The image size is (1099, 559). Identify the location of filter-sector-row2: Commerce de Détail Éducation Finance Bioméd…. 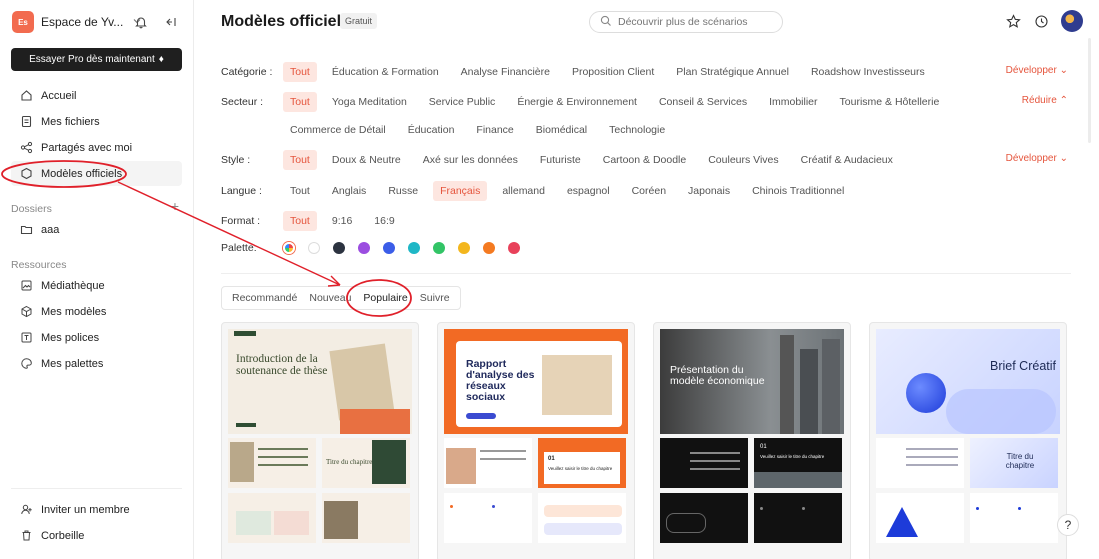
(481, 130).